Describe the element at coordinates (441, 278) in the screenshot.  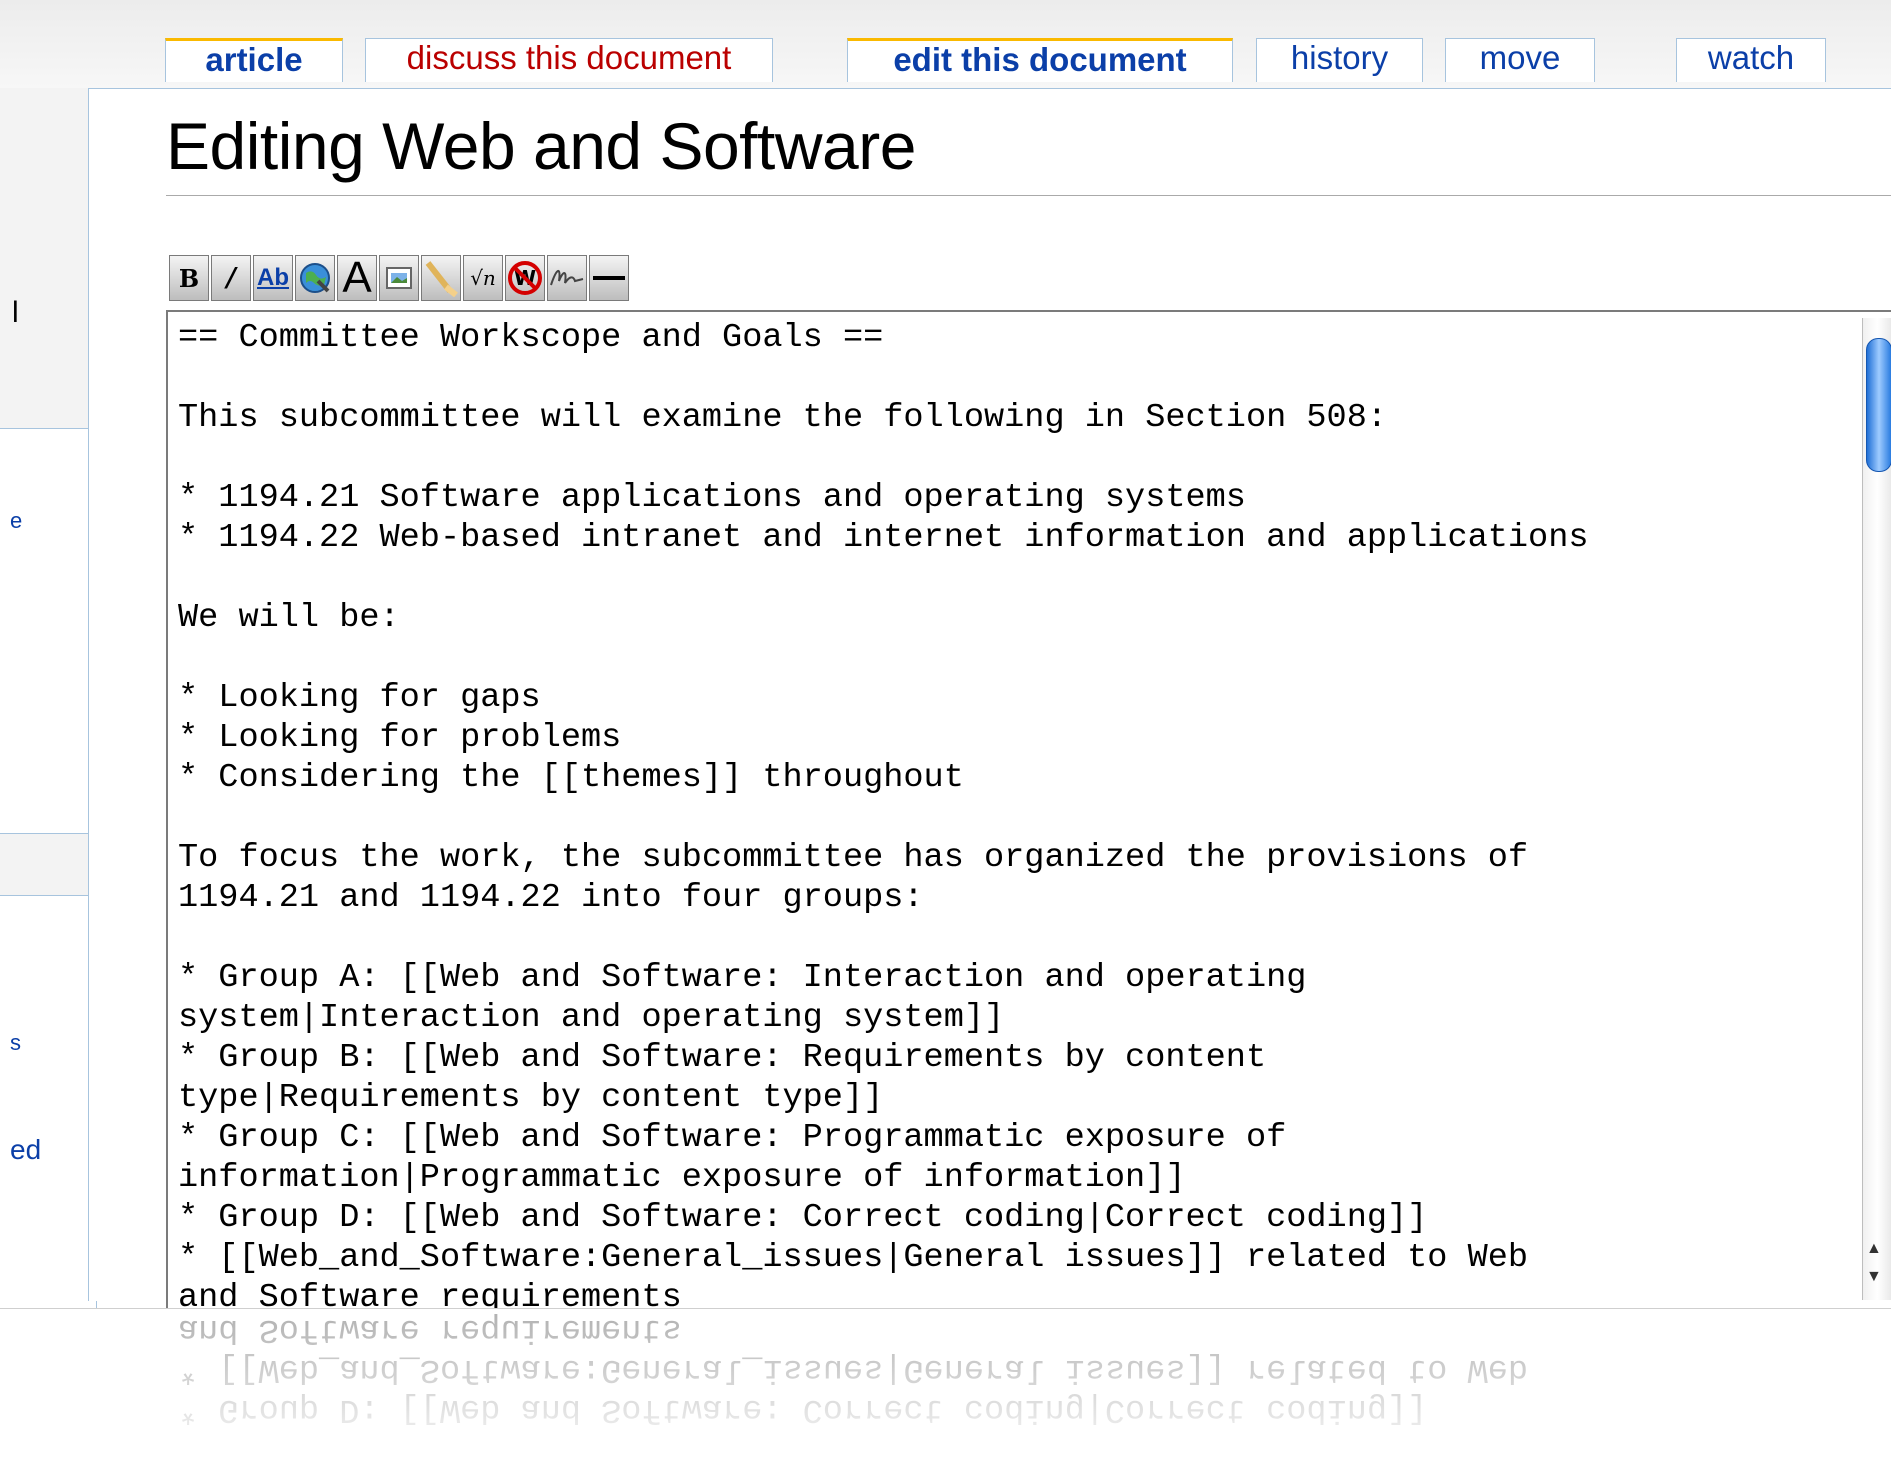
I see `media-file-icon` at that location.